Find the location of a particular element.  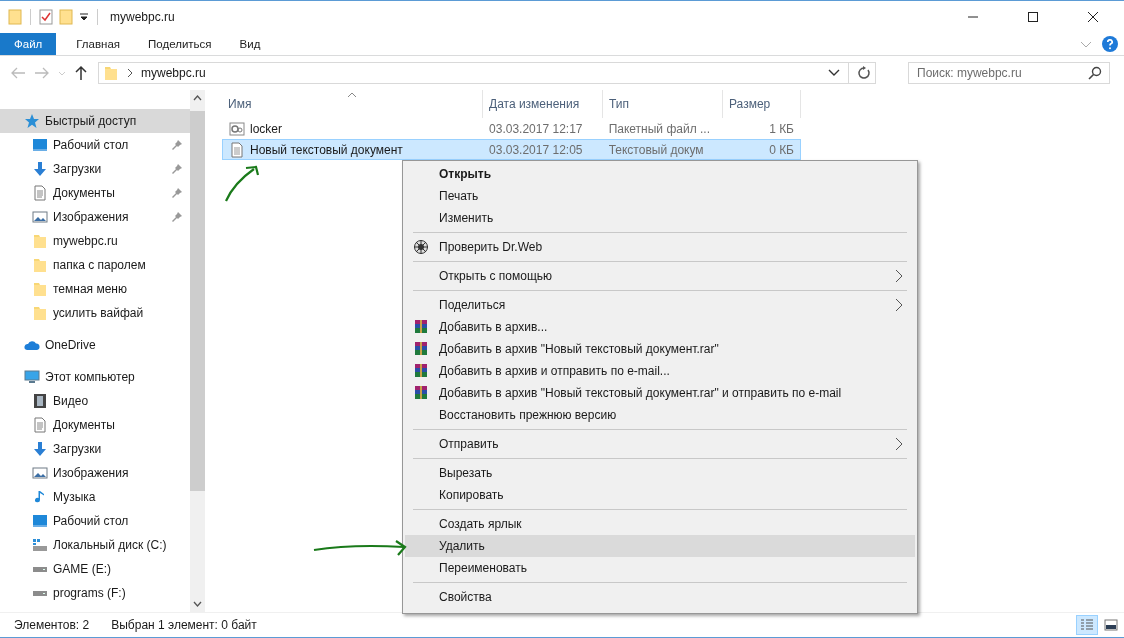

ribbon-tab: Вид is located at coordinates (250, 44).